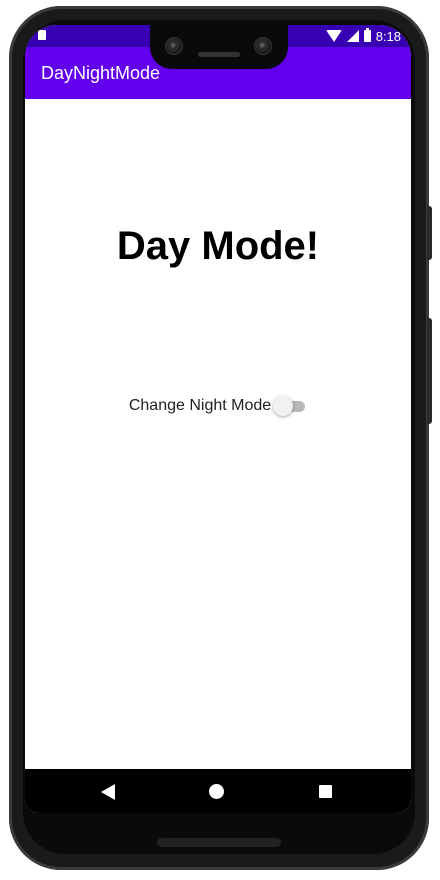  I want to click on status-icons: 8:18, so click(363, 36).